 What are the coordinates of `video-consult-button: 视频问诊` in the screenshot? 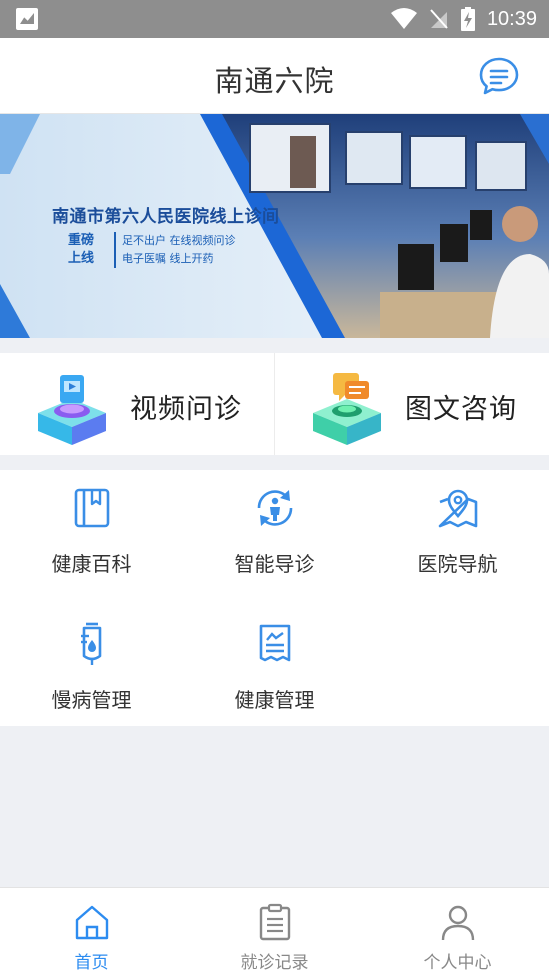 It's located at (137, 404).